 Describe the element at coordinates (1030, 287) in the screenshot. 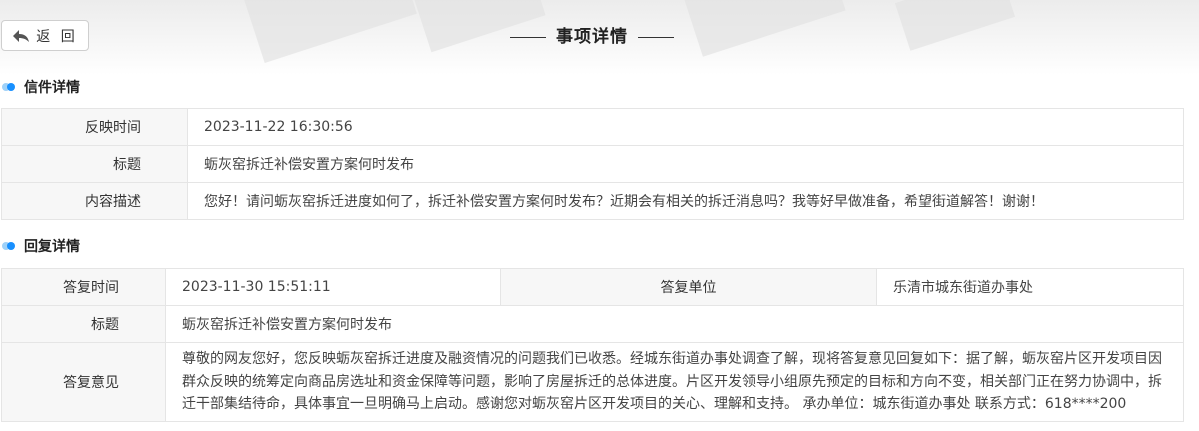

I see `reply-unit-value: 乐清市城东街道办事处` at that location.